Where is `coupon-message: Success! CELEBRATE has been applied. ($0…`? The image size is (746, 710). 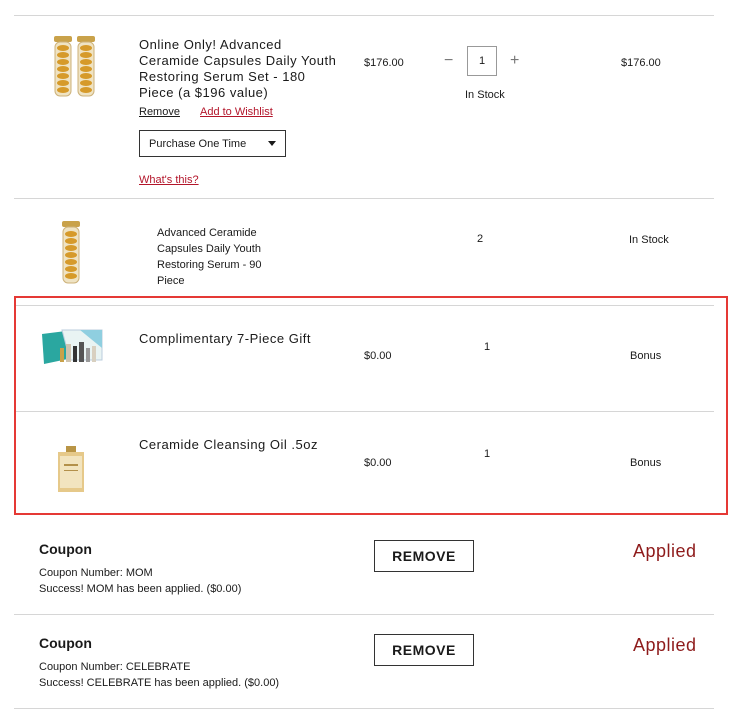
coupon-message: Success! CELEBRATE has been applied. ($0… is located at coordinates (159, 683).